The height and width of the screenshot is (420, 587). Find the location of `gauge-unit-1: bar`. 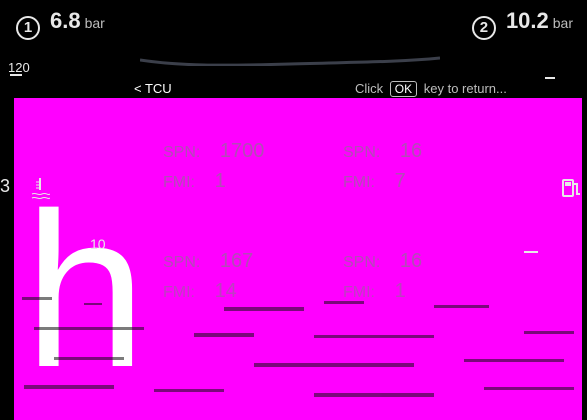

gauge-unit-1: bar is located at coordinates (94, 23).